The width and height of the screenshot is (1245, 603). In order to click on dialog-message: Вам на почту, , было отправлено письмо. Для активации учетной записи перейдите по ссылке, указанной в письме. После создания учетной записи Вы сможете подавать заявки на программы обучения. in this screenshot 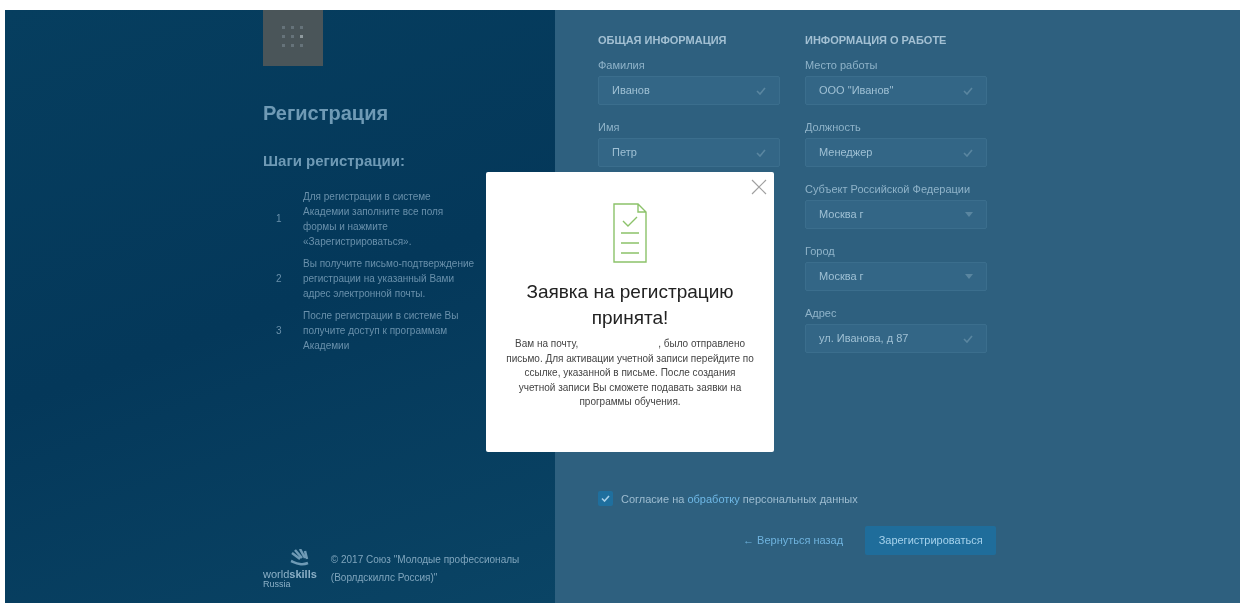, I will do `click(630, 373)`.